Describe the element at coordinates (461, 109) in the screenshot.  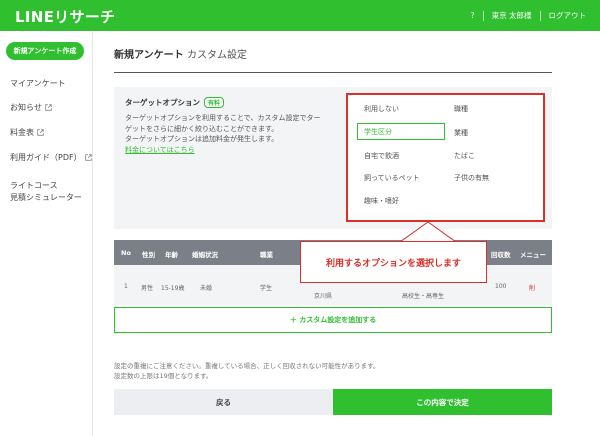
I see `option-occupation-type: 職種` at that location.